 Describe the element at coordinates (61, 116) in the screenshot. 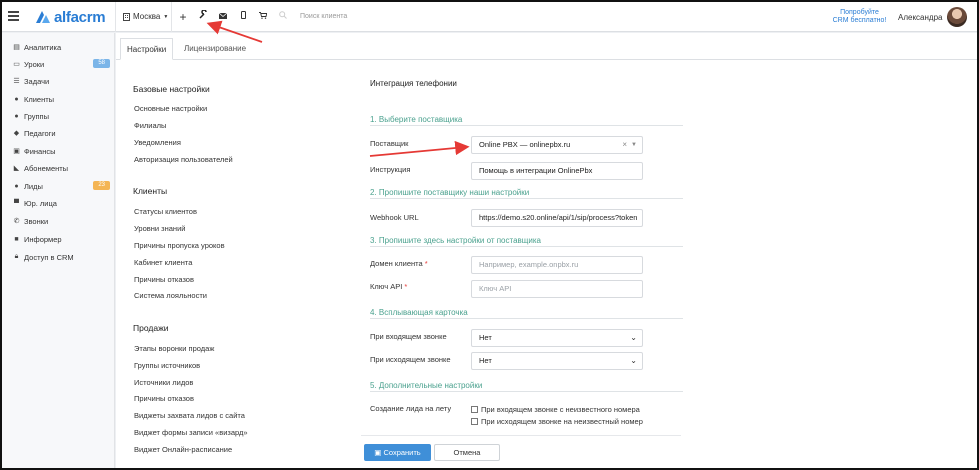

I see `sidebar-item-groups: ● Группы` at that location.